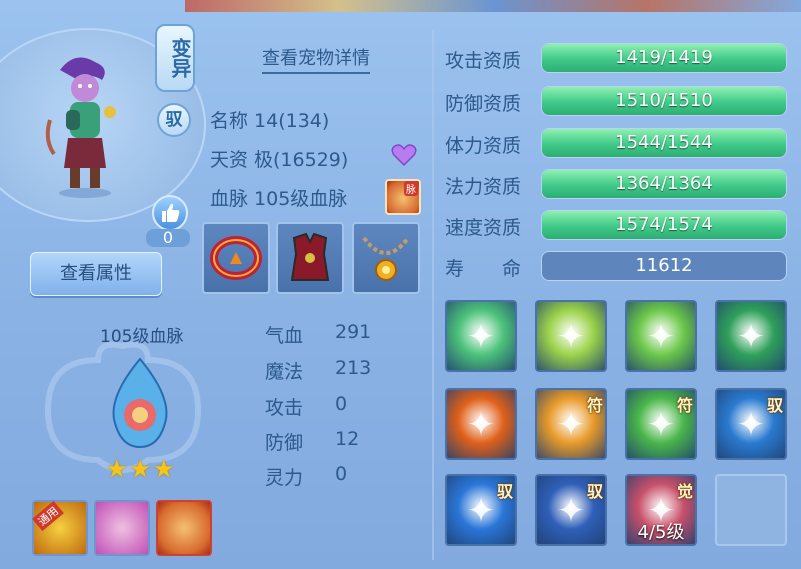 This screenshot has width=801, height=569. I want to click on aptitude-bar-speed: 1574/1574, so click(664, 225).